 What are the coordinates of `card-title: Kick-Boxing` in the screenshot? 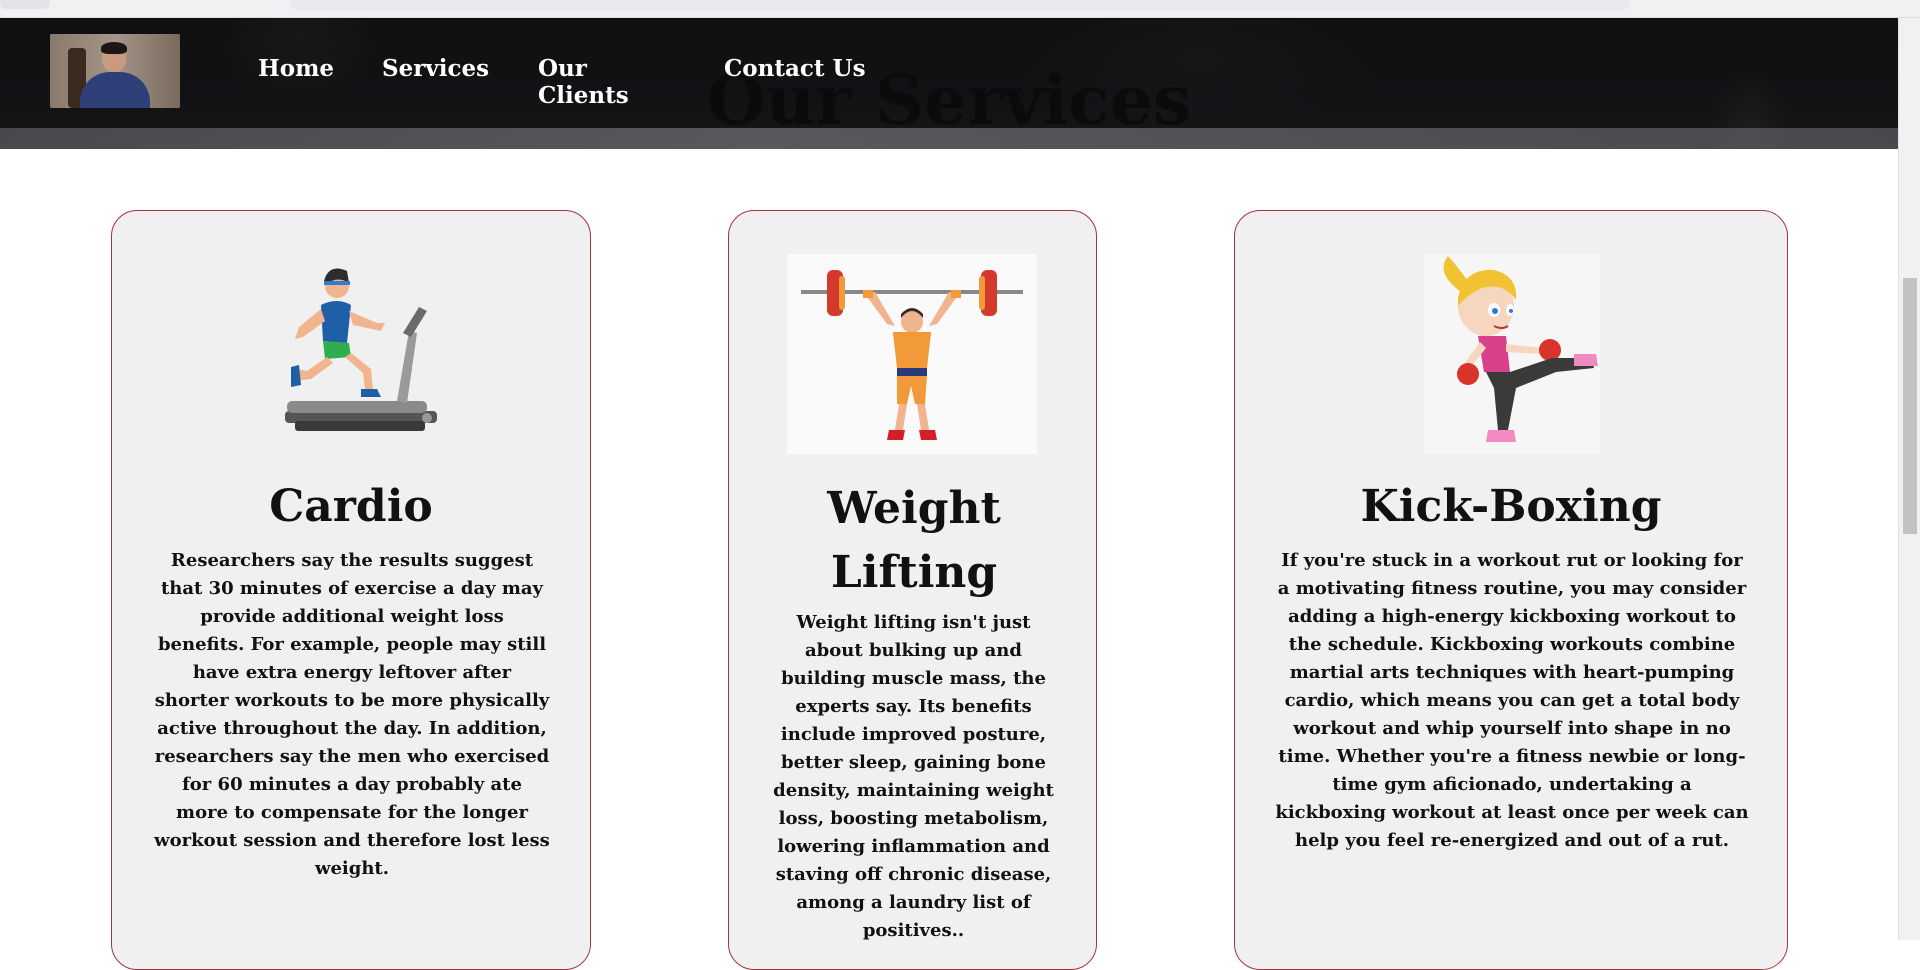 It's located at (1511, 506).